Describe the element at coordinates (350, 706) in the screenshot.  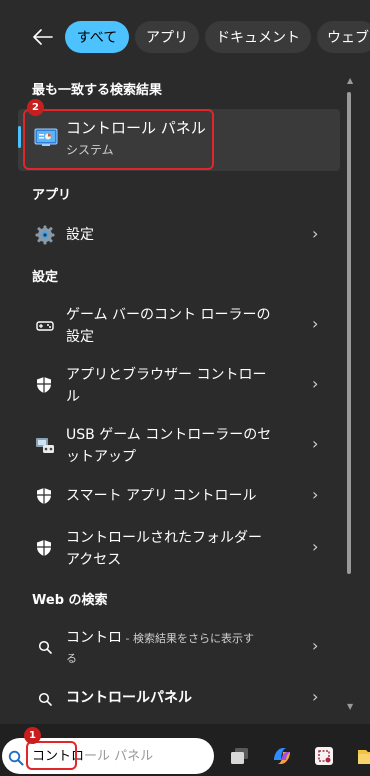
I see `scroll-down-arrow-icon: ▼` at that location.